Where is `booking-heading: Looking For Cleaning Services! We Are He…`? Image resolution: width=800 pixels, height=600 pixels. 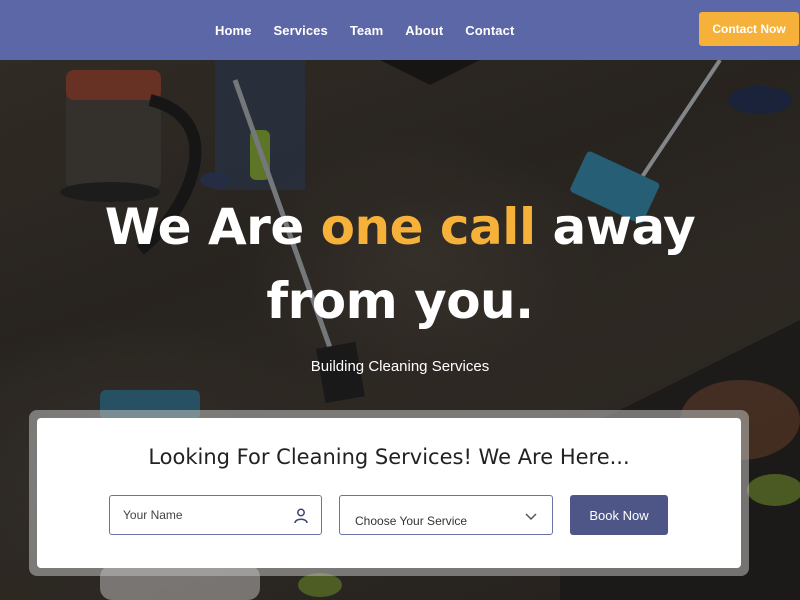 booking-heading: Looking For Cleaning Services! We Are He… is located at coordinates (389, 457).